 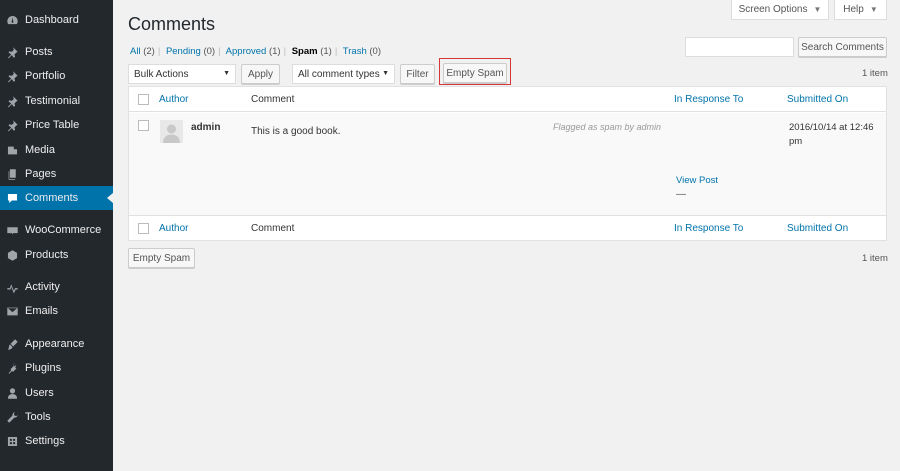 What do you see at coordinates (12, 287) in the screenshot?
I see `activity-icon` at bounding box center [12, 287].